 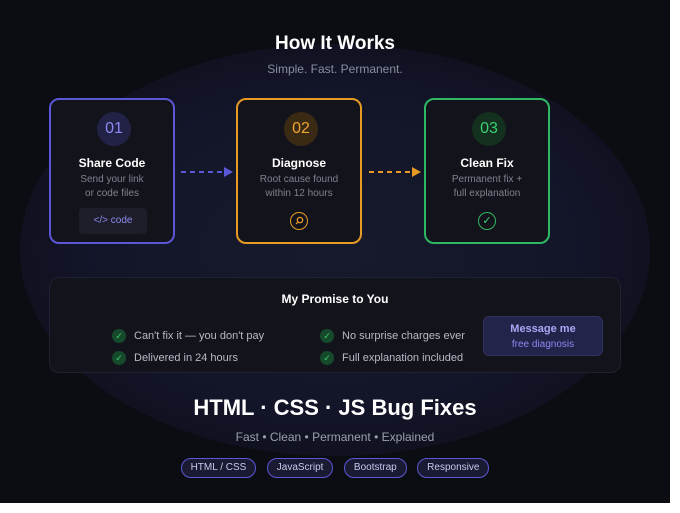 I want to click on step-number: 03, so click(x=489, y=129).